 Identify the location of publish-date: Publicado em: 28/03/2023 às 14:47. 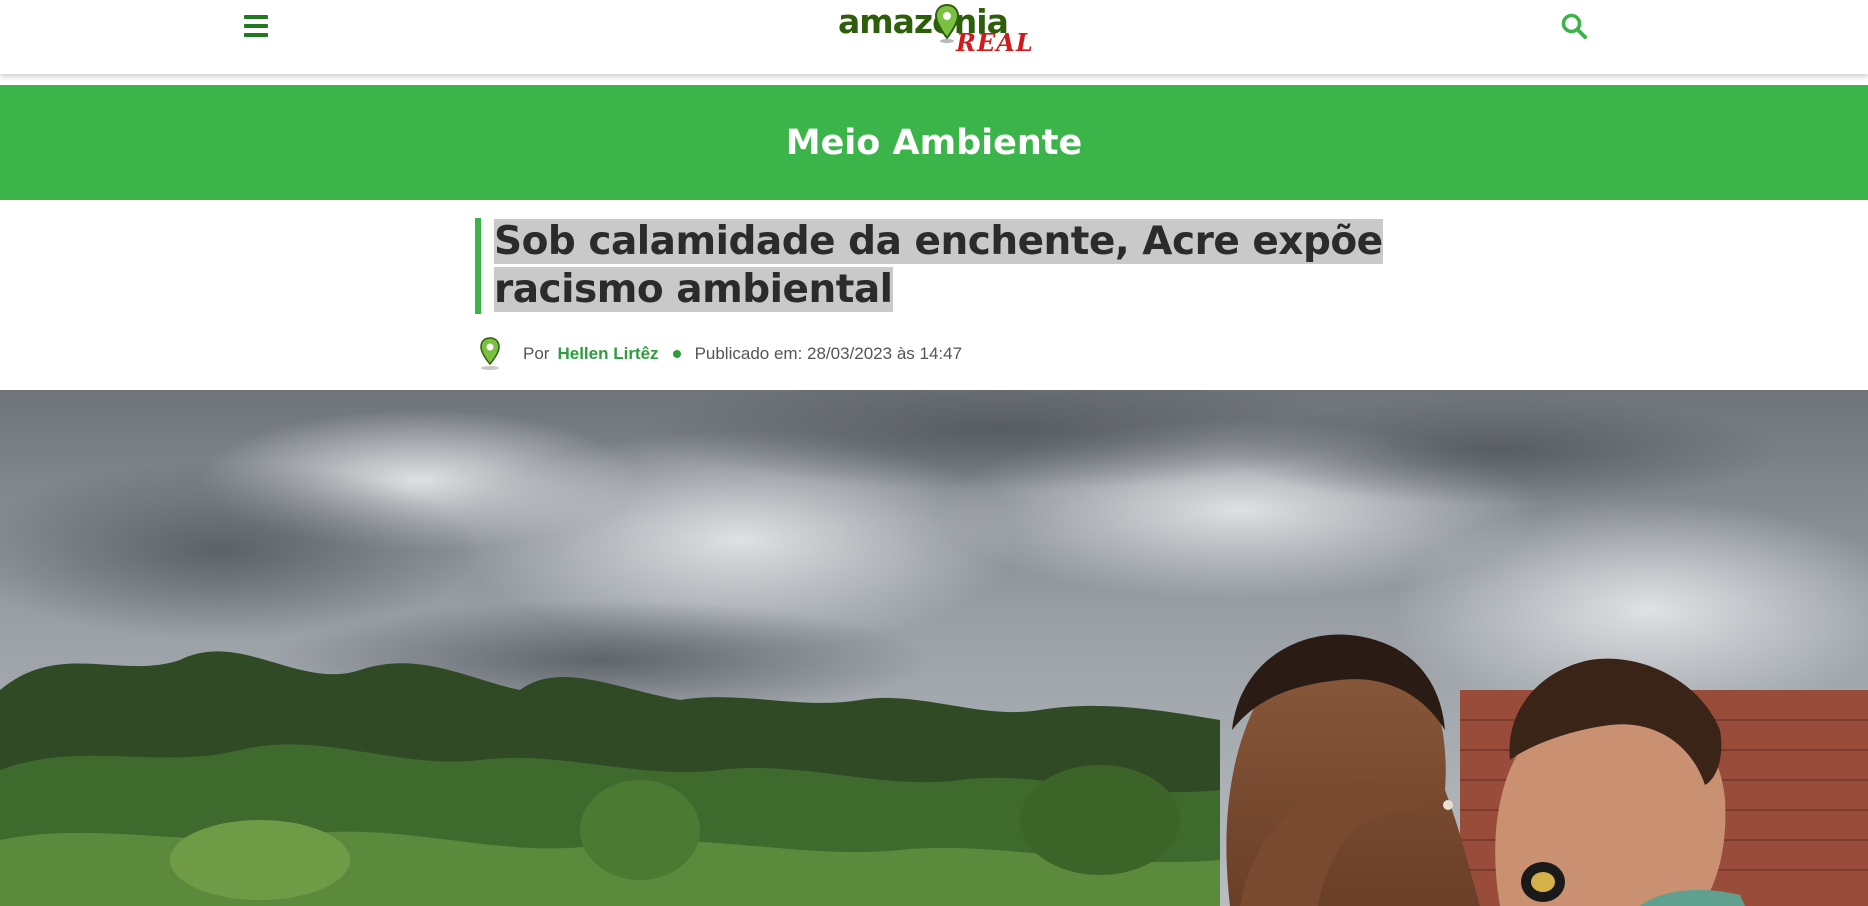
(828, 353).